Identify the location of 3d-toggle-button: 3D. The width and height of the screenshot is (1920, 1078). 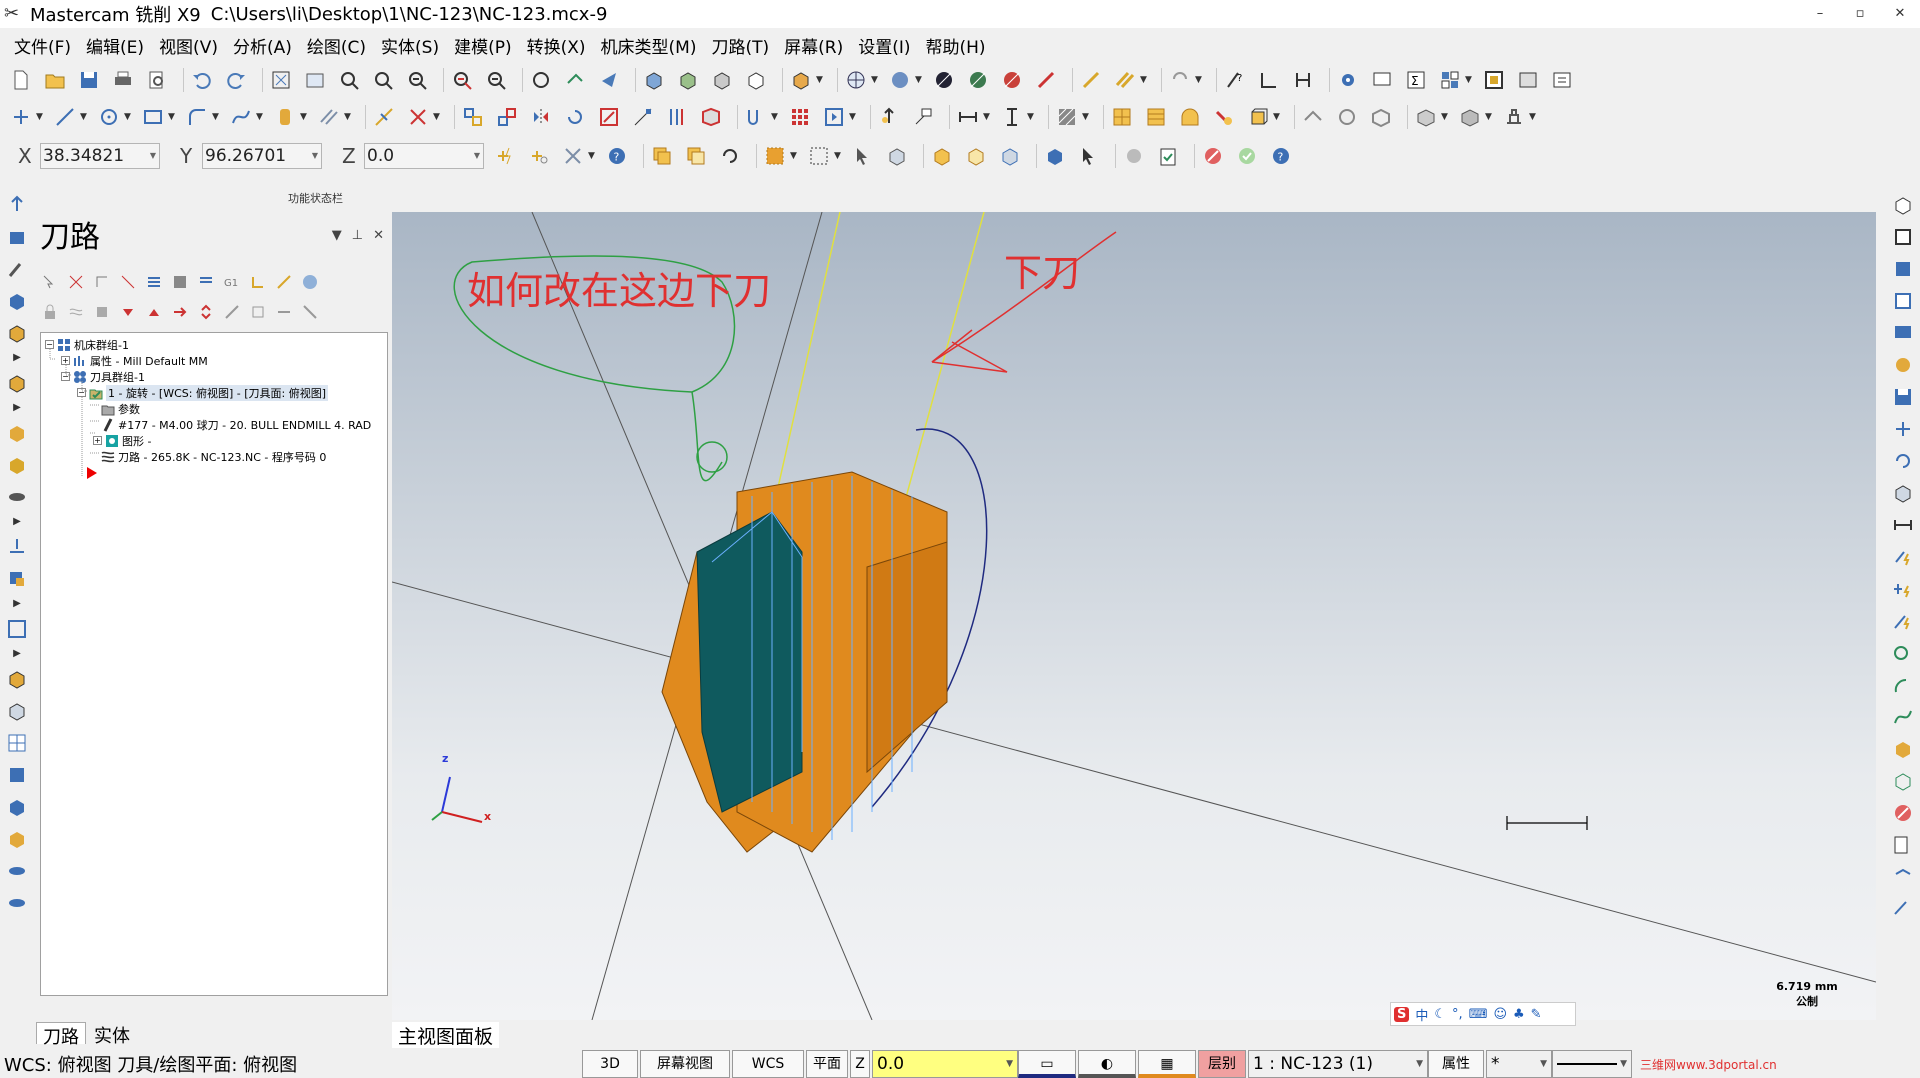
(610, 1064).